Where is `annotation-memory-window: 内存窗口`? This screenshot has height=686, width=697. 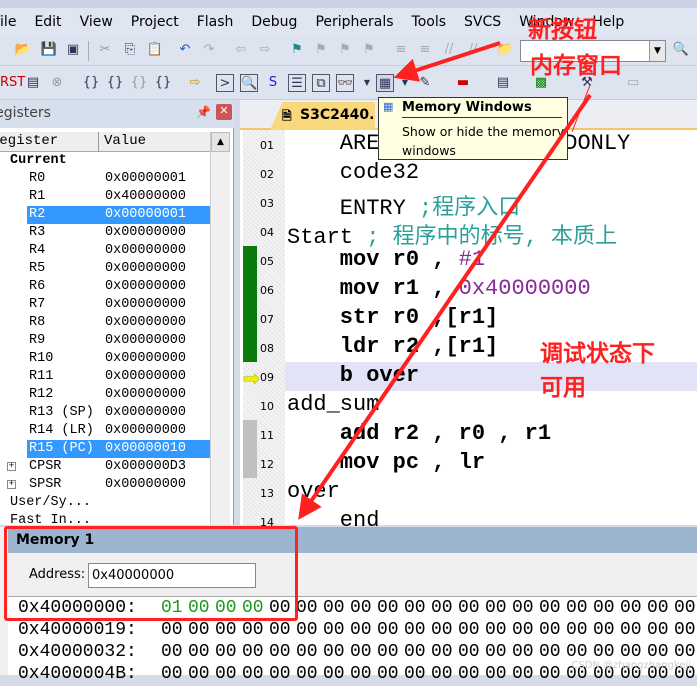 annotation-memory-window: 内存窗口 is located at coordinates (576, 66).